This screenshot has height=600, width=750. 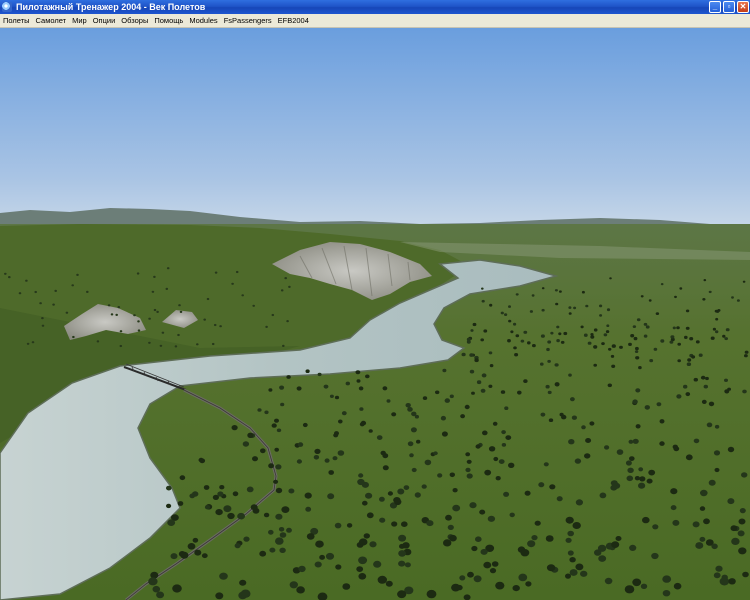 I want to click on airplane-icon, so click(x=7, y=7).